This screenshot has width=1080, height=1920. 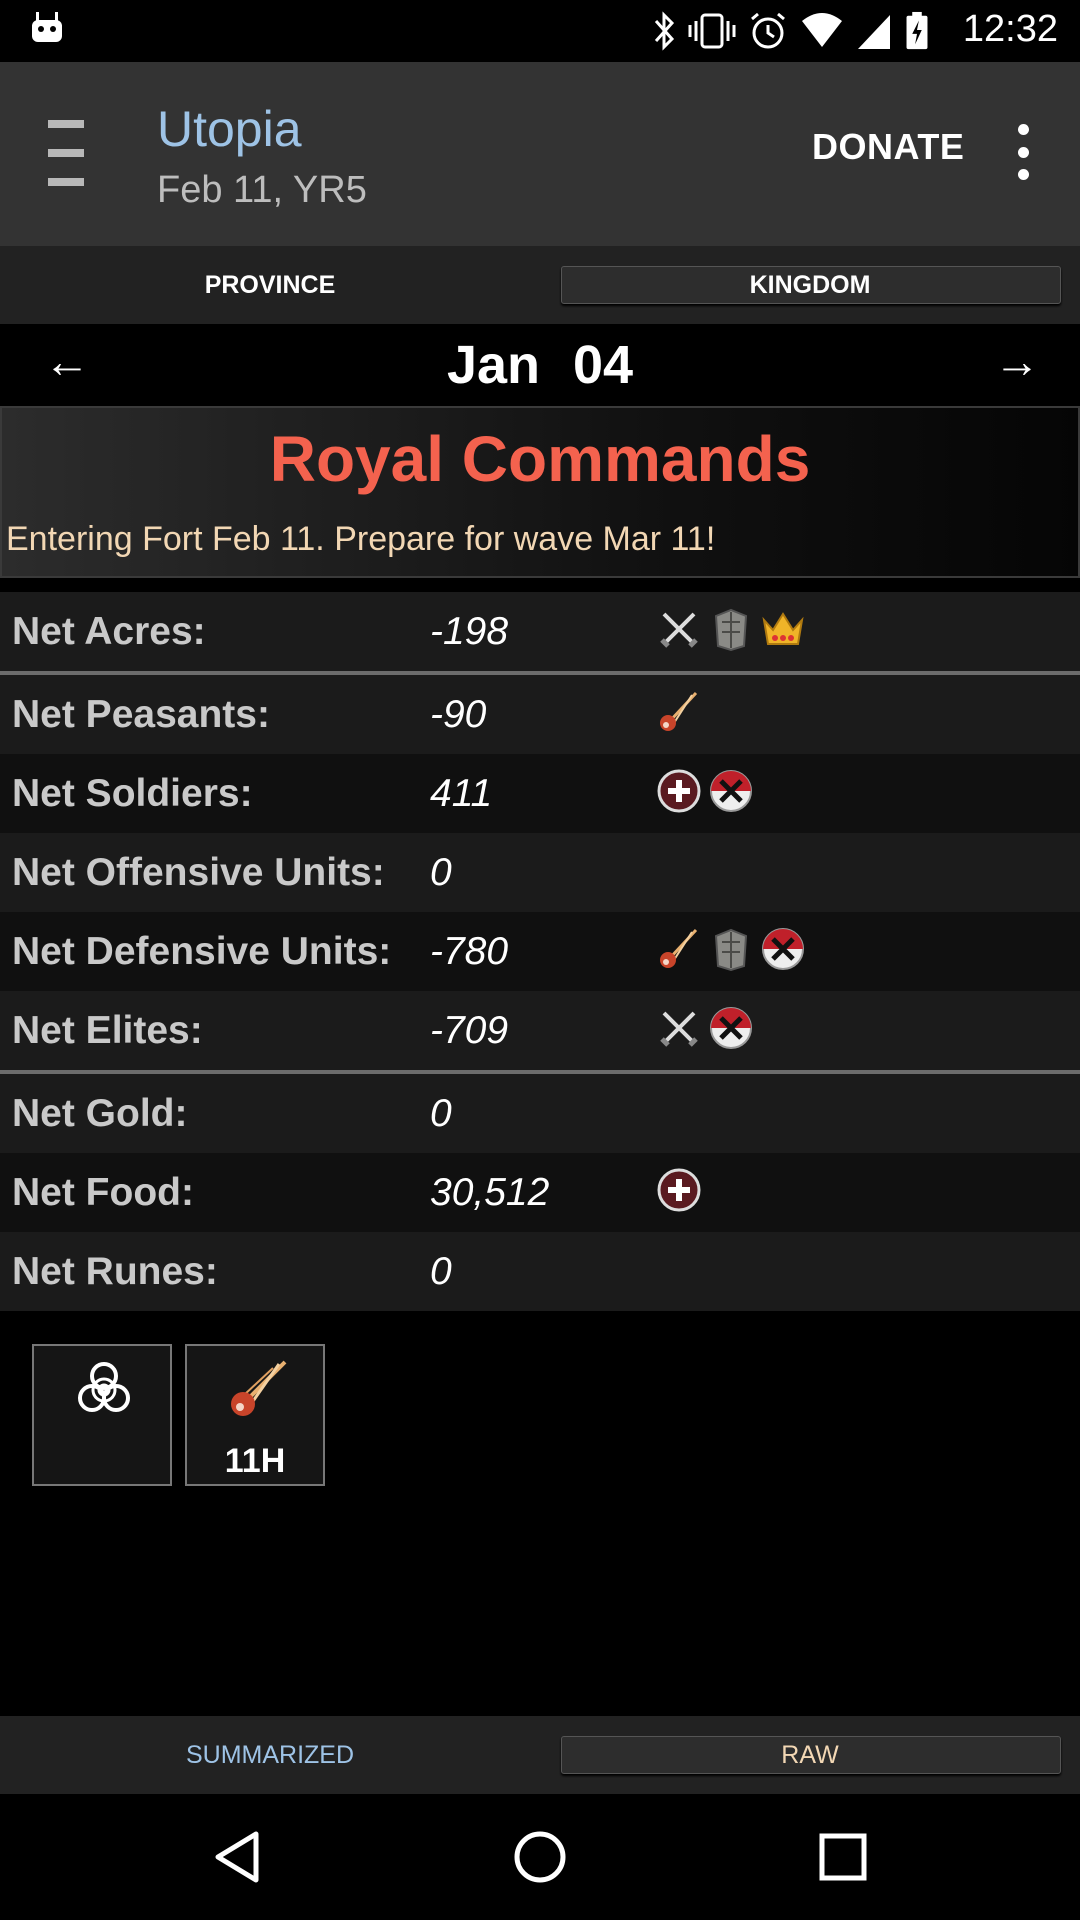 What do you see at coordinates (712, 31) in the screenshot?
I see `vibrate-icon` at bounding box center [712, 31].